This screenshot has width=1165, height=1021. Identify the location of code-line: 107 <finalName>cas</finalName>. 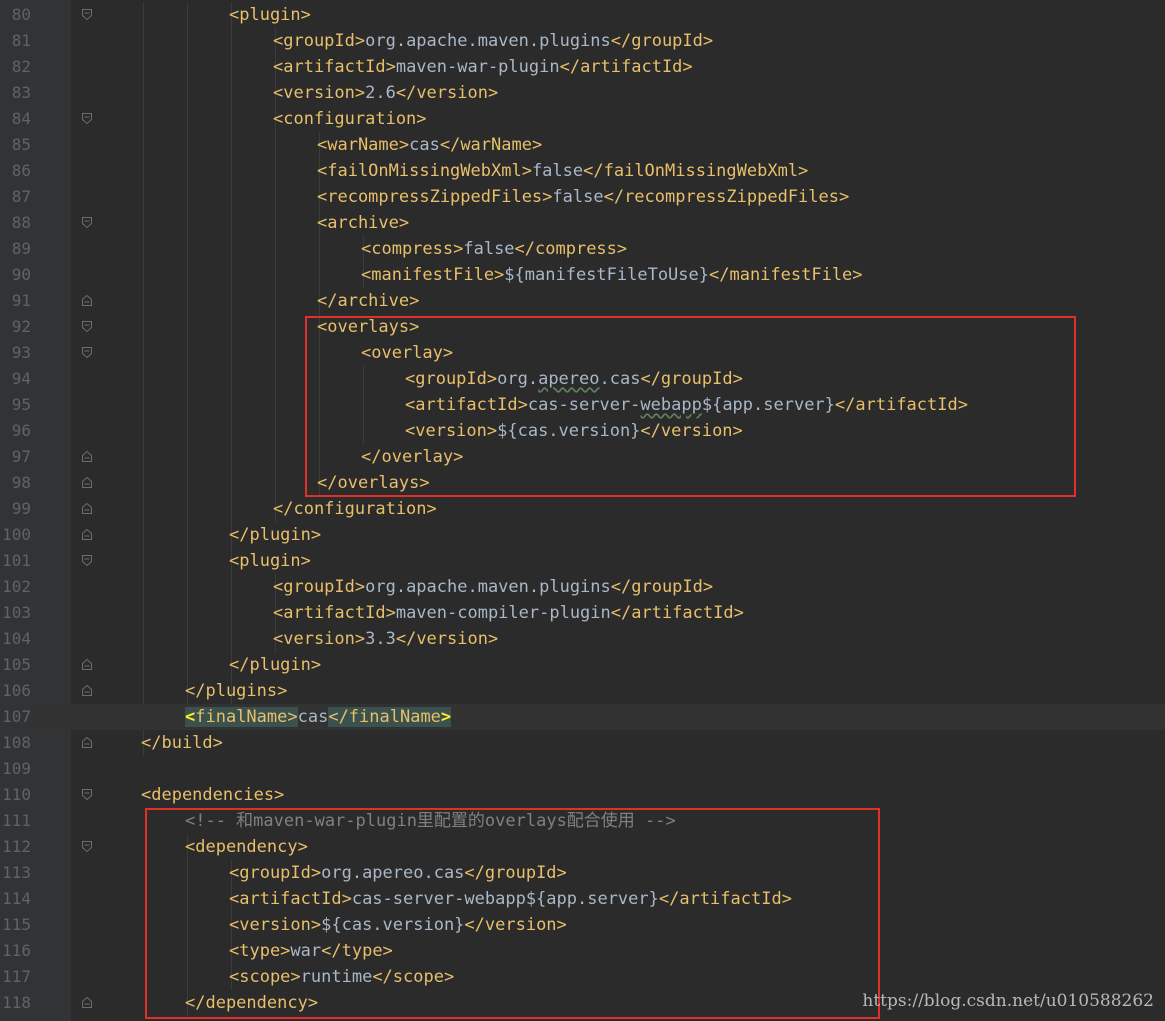
(582, 717).